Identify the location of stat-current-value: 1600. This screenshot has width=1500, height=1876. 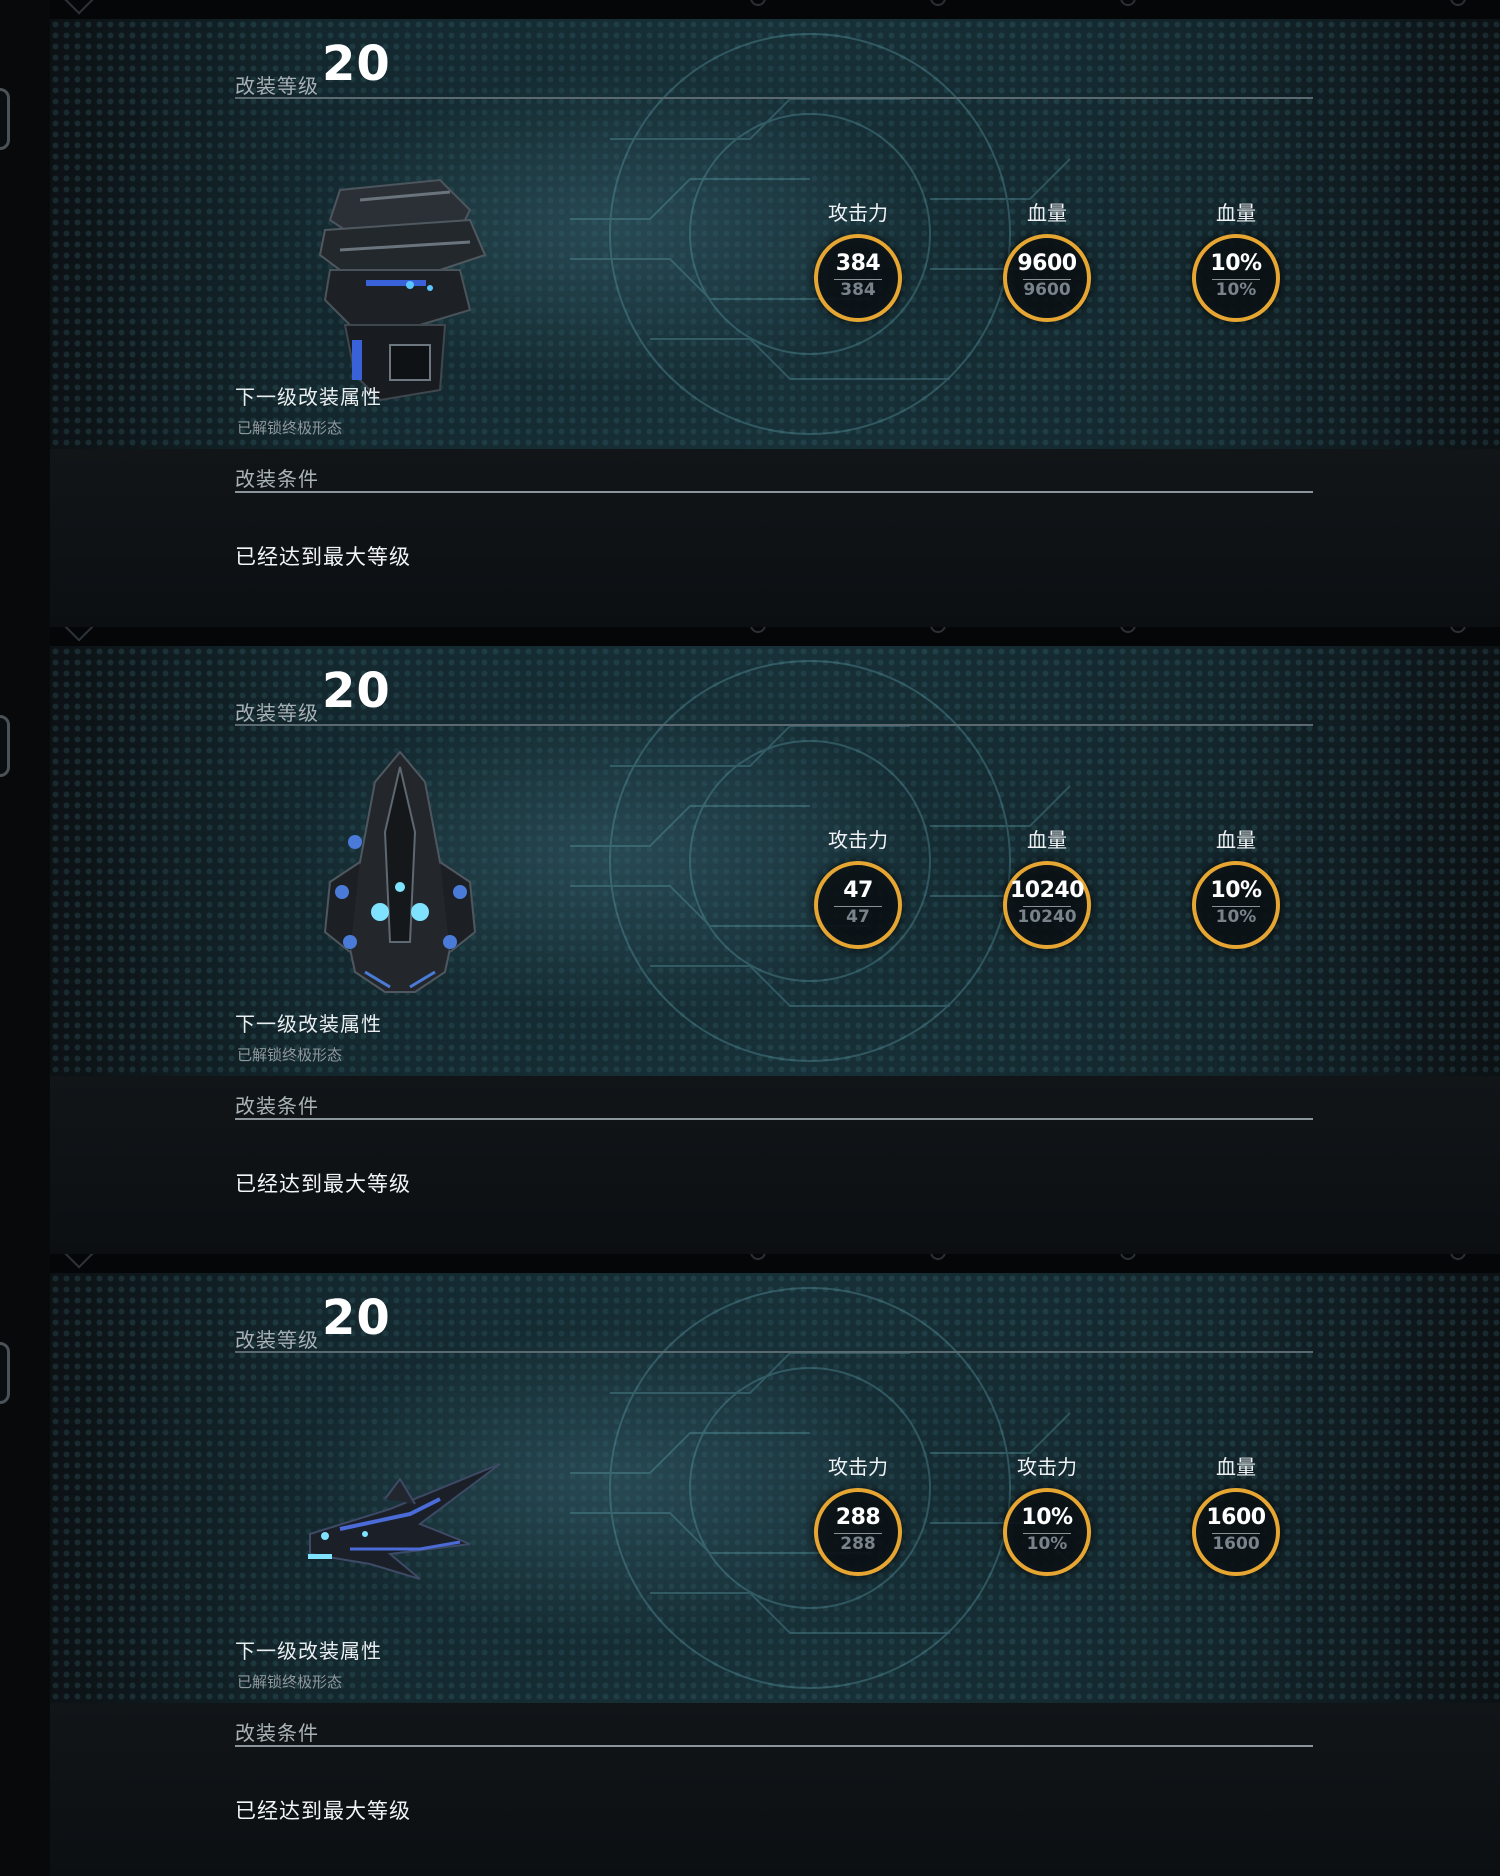
(1236, 1517).